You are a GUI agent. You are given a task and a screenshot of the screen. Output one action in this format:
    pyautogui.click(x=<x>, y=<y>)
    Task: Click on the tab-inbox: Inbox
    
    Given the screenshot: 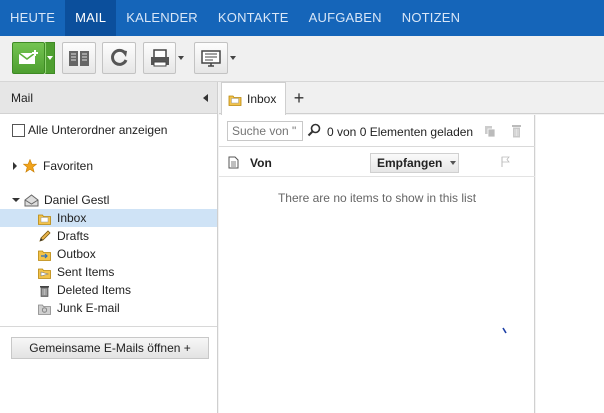 What is the action you would take?
    pyautogui.click(x=253, y=98)
    